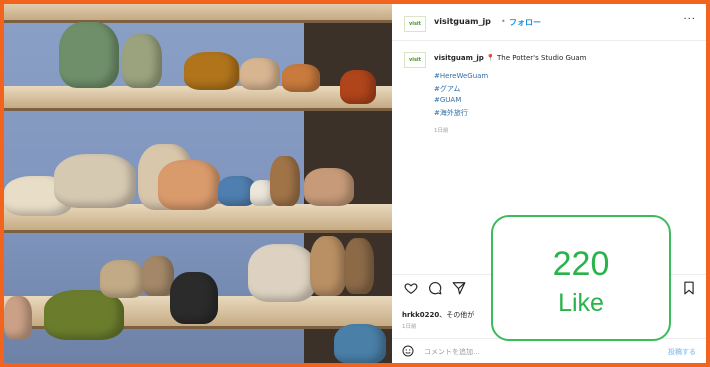 The width and height of the screenshot is (710, 367). I want to click on caption-avatar: visit, so click(415, 60).